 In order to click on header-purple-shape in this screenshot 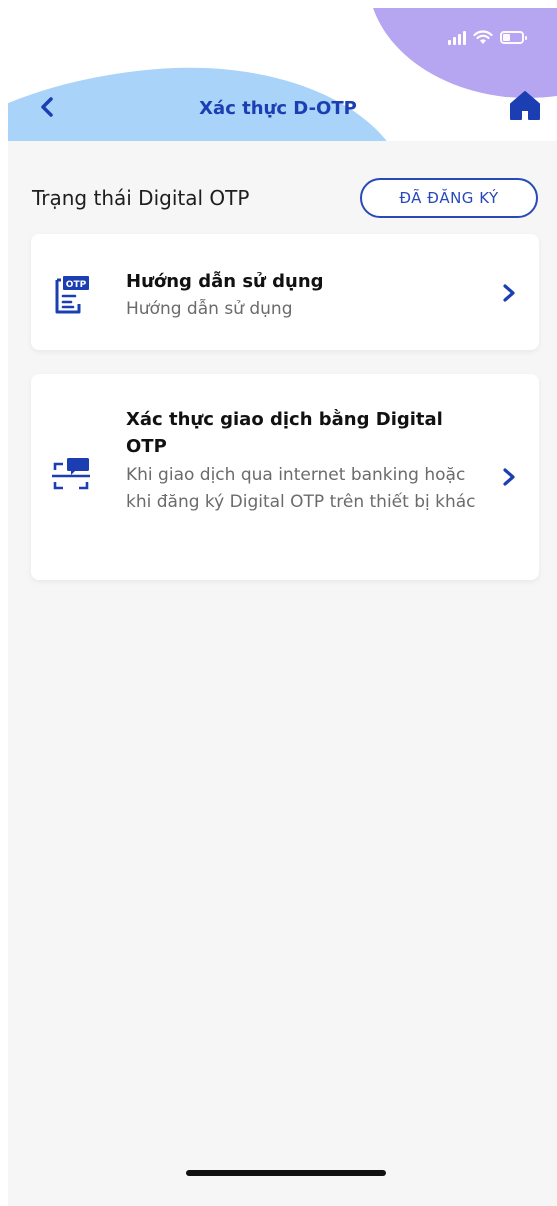, I will do `click(462, 53)`.